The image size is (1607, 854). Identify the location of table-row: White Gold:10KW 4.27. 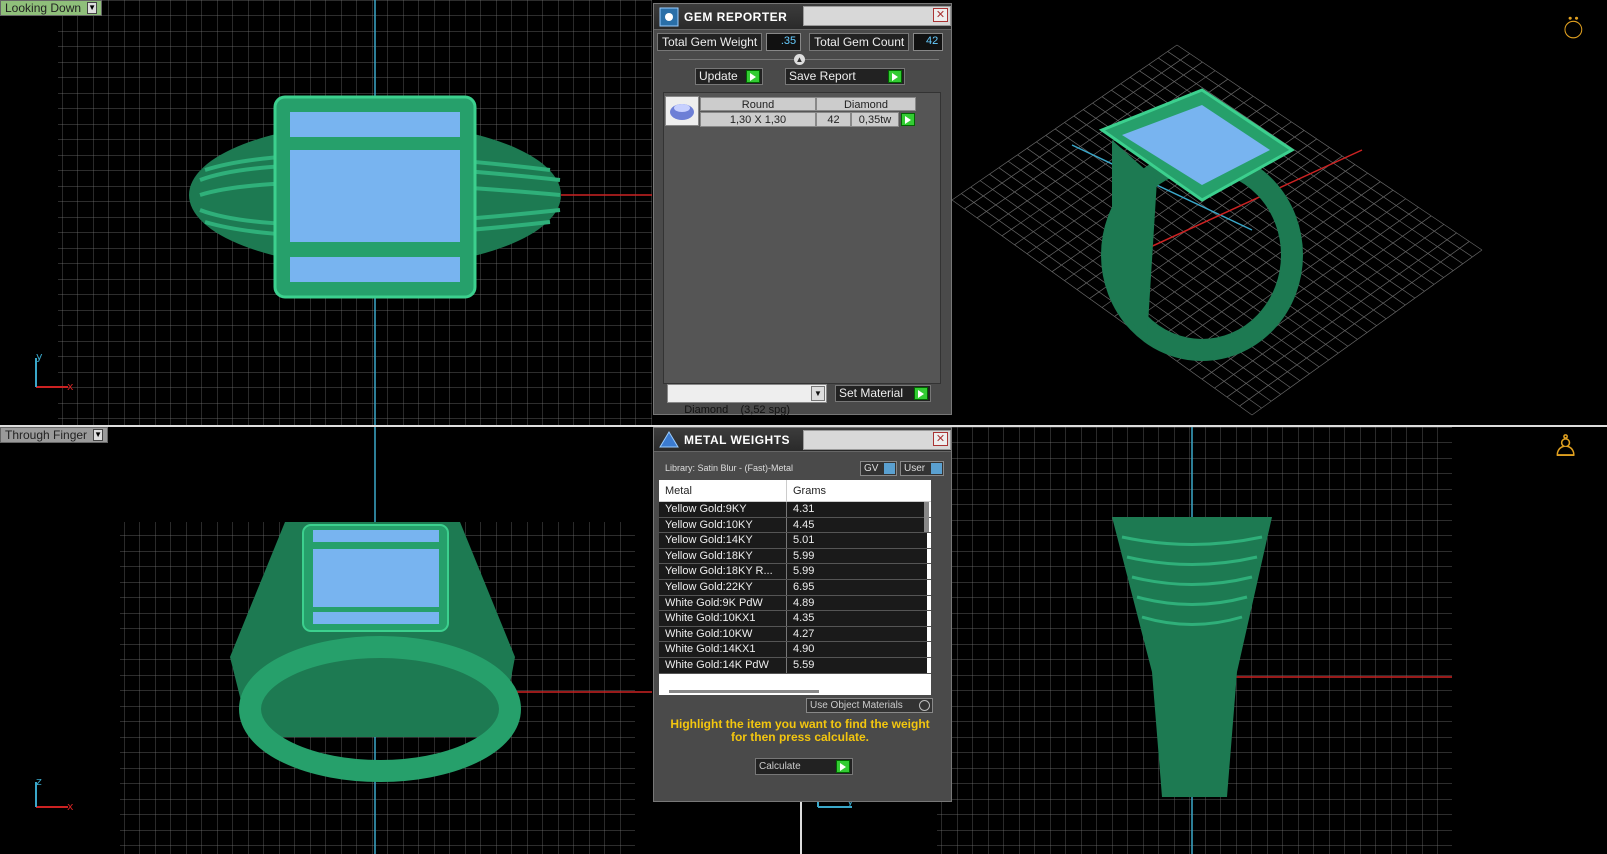
(795, 634).